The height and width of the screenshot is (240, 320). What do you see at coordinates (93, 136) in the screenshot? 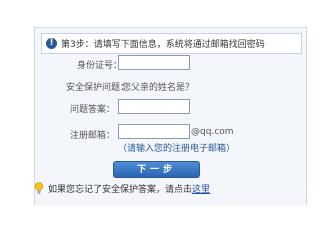
I see `email-label: 注册邮箱：` at bounding box center [93, 136].